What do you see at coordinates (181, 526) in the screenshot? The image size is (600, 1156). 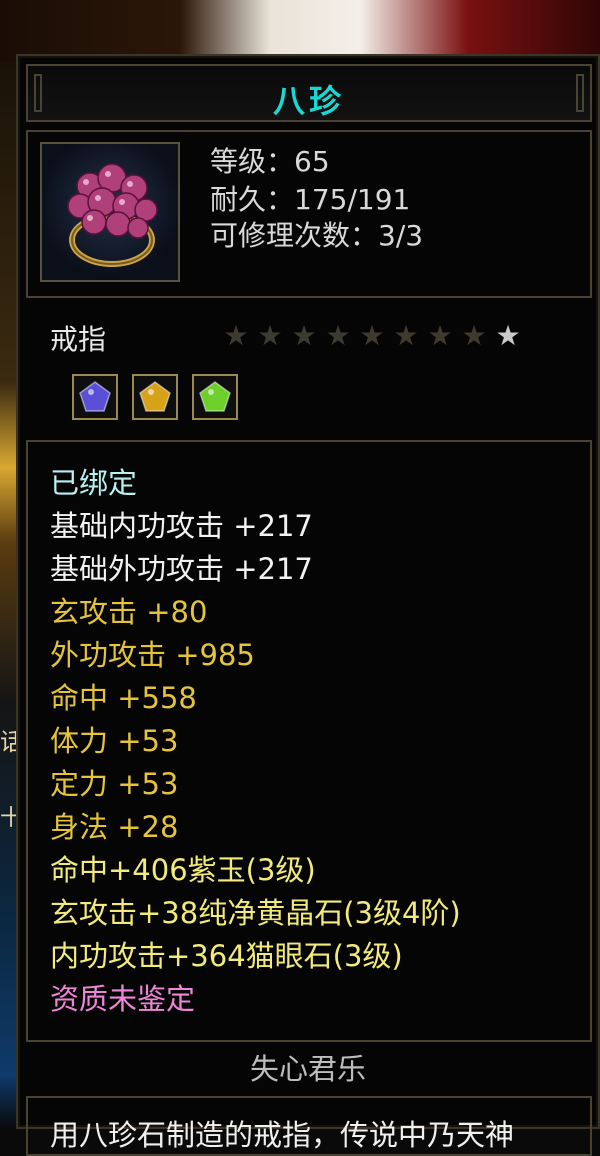 I see `stat-line: 基础内功攻击 +217` at bounding box center [181, 526].